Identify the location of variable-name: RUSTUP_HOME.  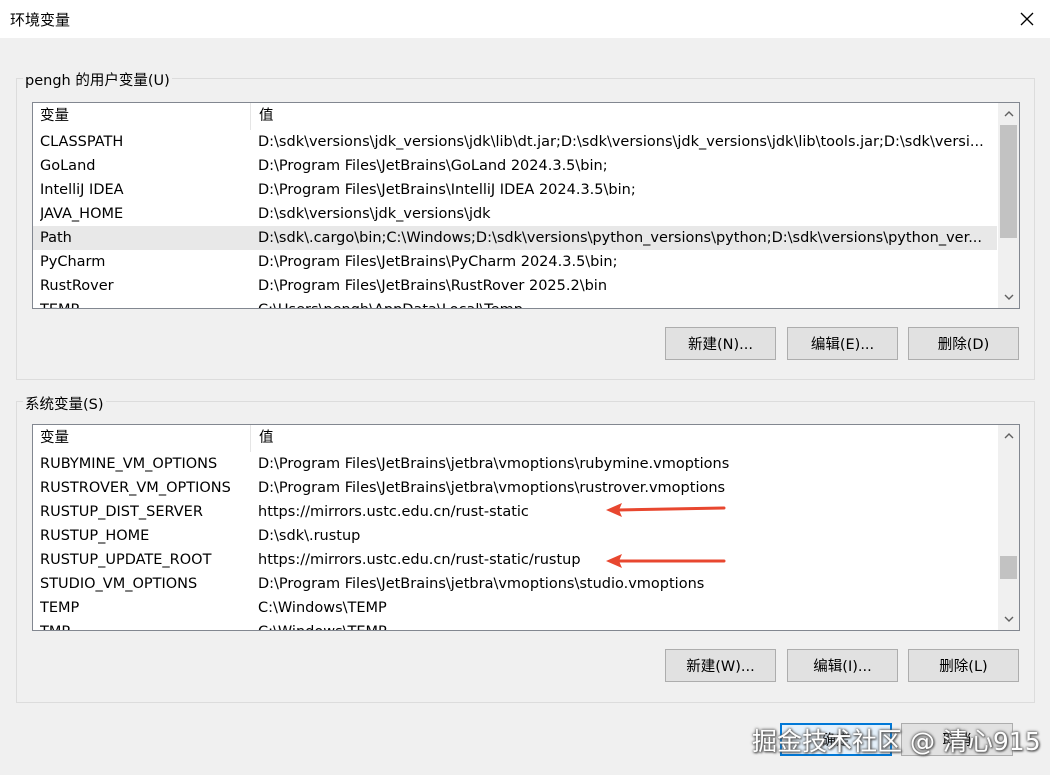
(95, 536).